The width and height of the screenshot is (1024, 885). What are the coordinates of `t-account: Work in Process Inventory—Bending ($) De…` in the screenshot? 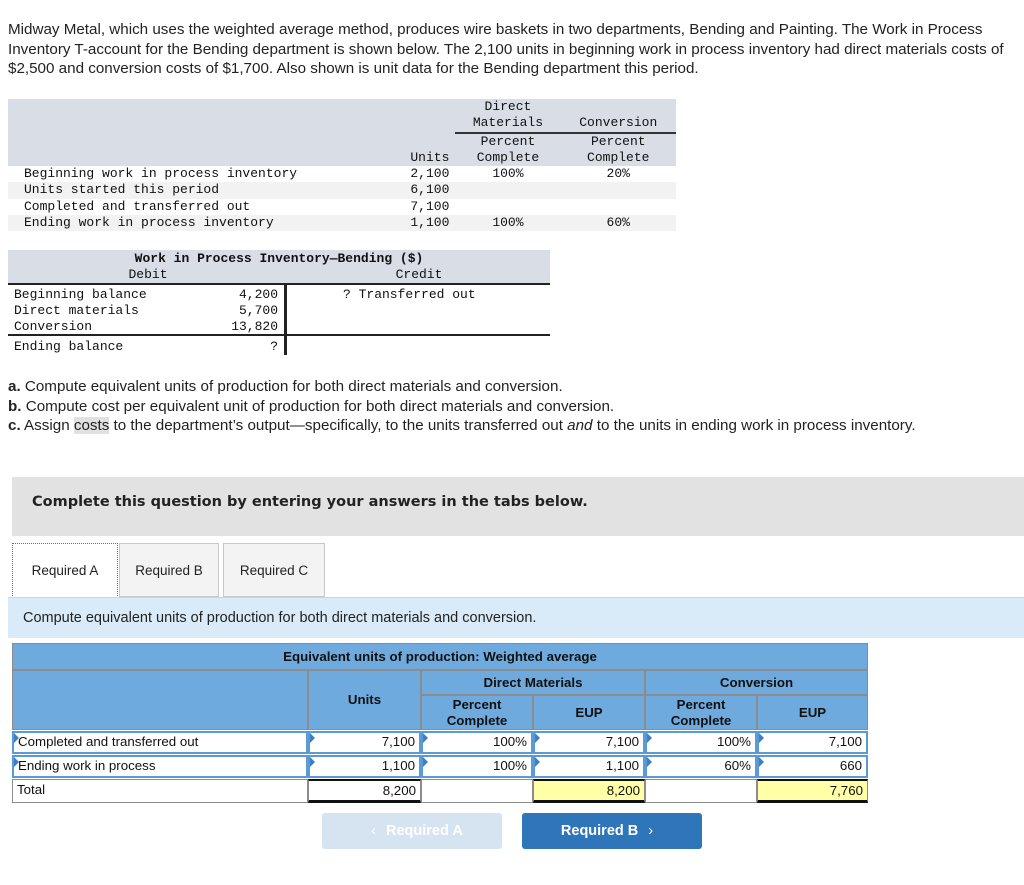 It's located at (279, 303).